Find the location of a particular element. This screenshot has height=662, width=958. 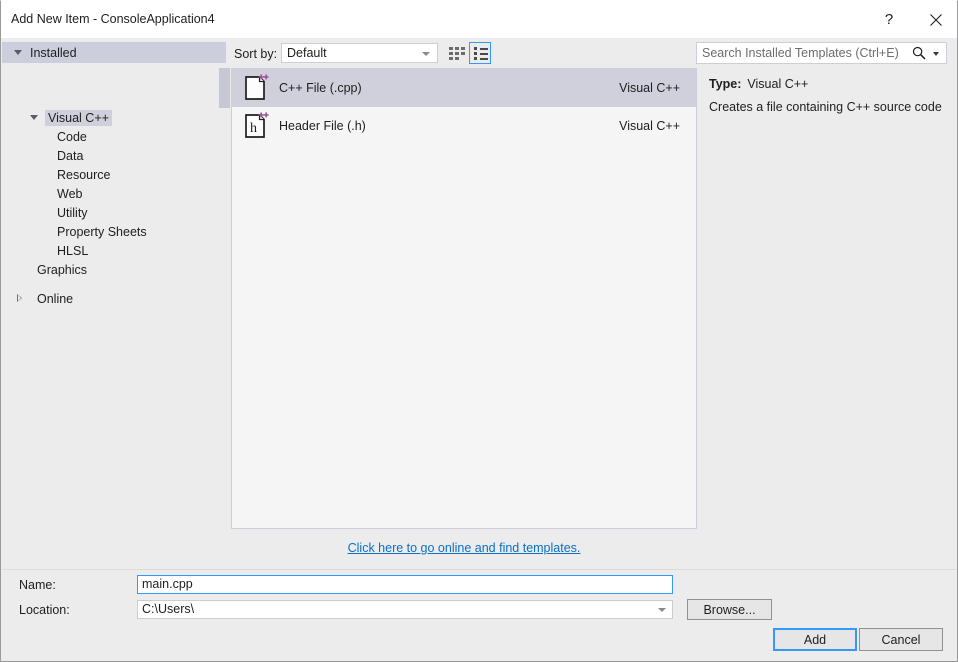

tile-view-icon is located at coordinates (457, 53).